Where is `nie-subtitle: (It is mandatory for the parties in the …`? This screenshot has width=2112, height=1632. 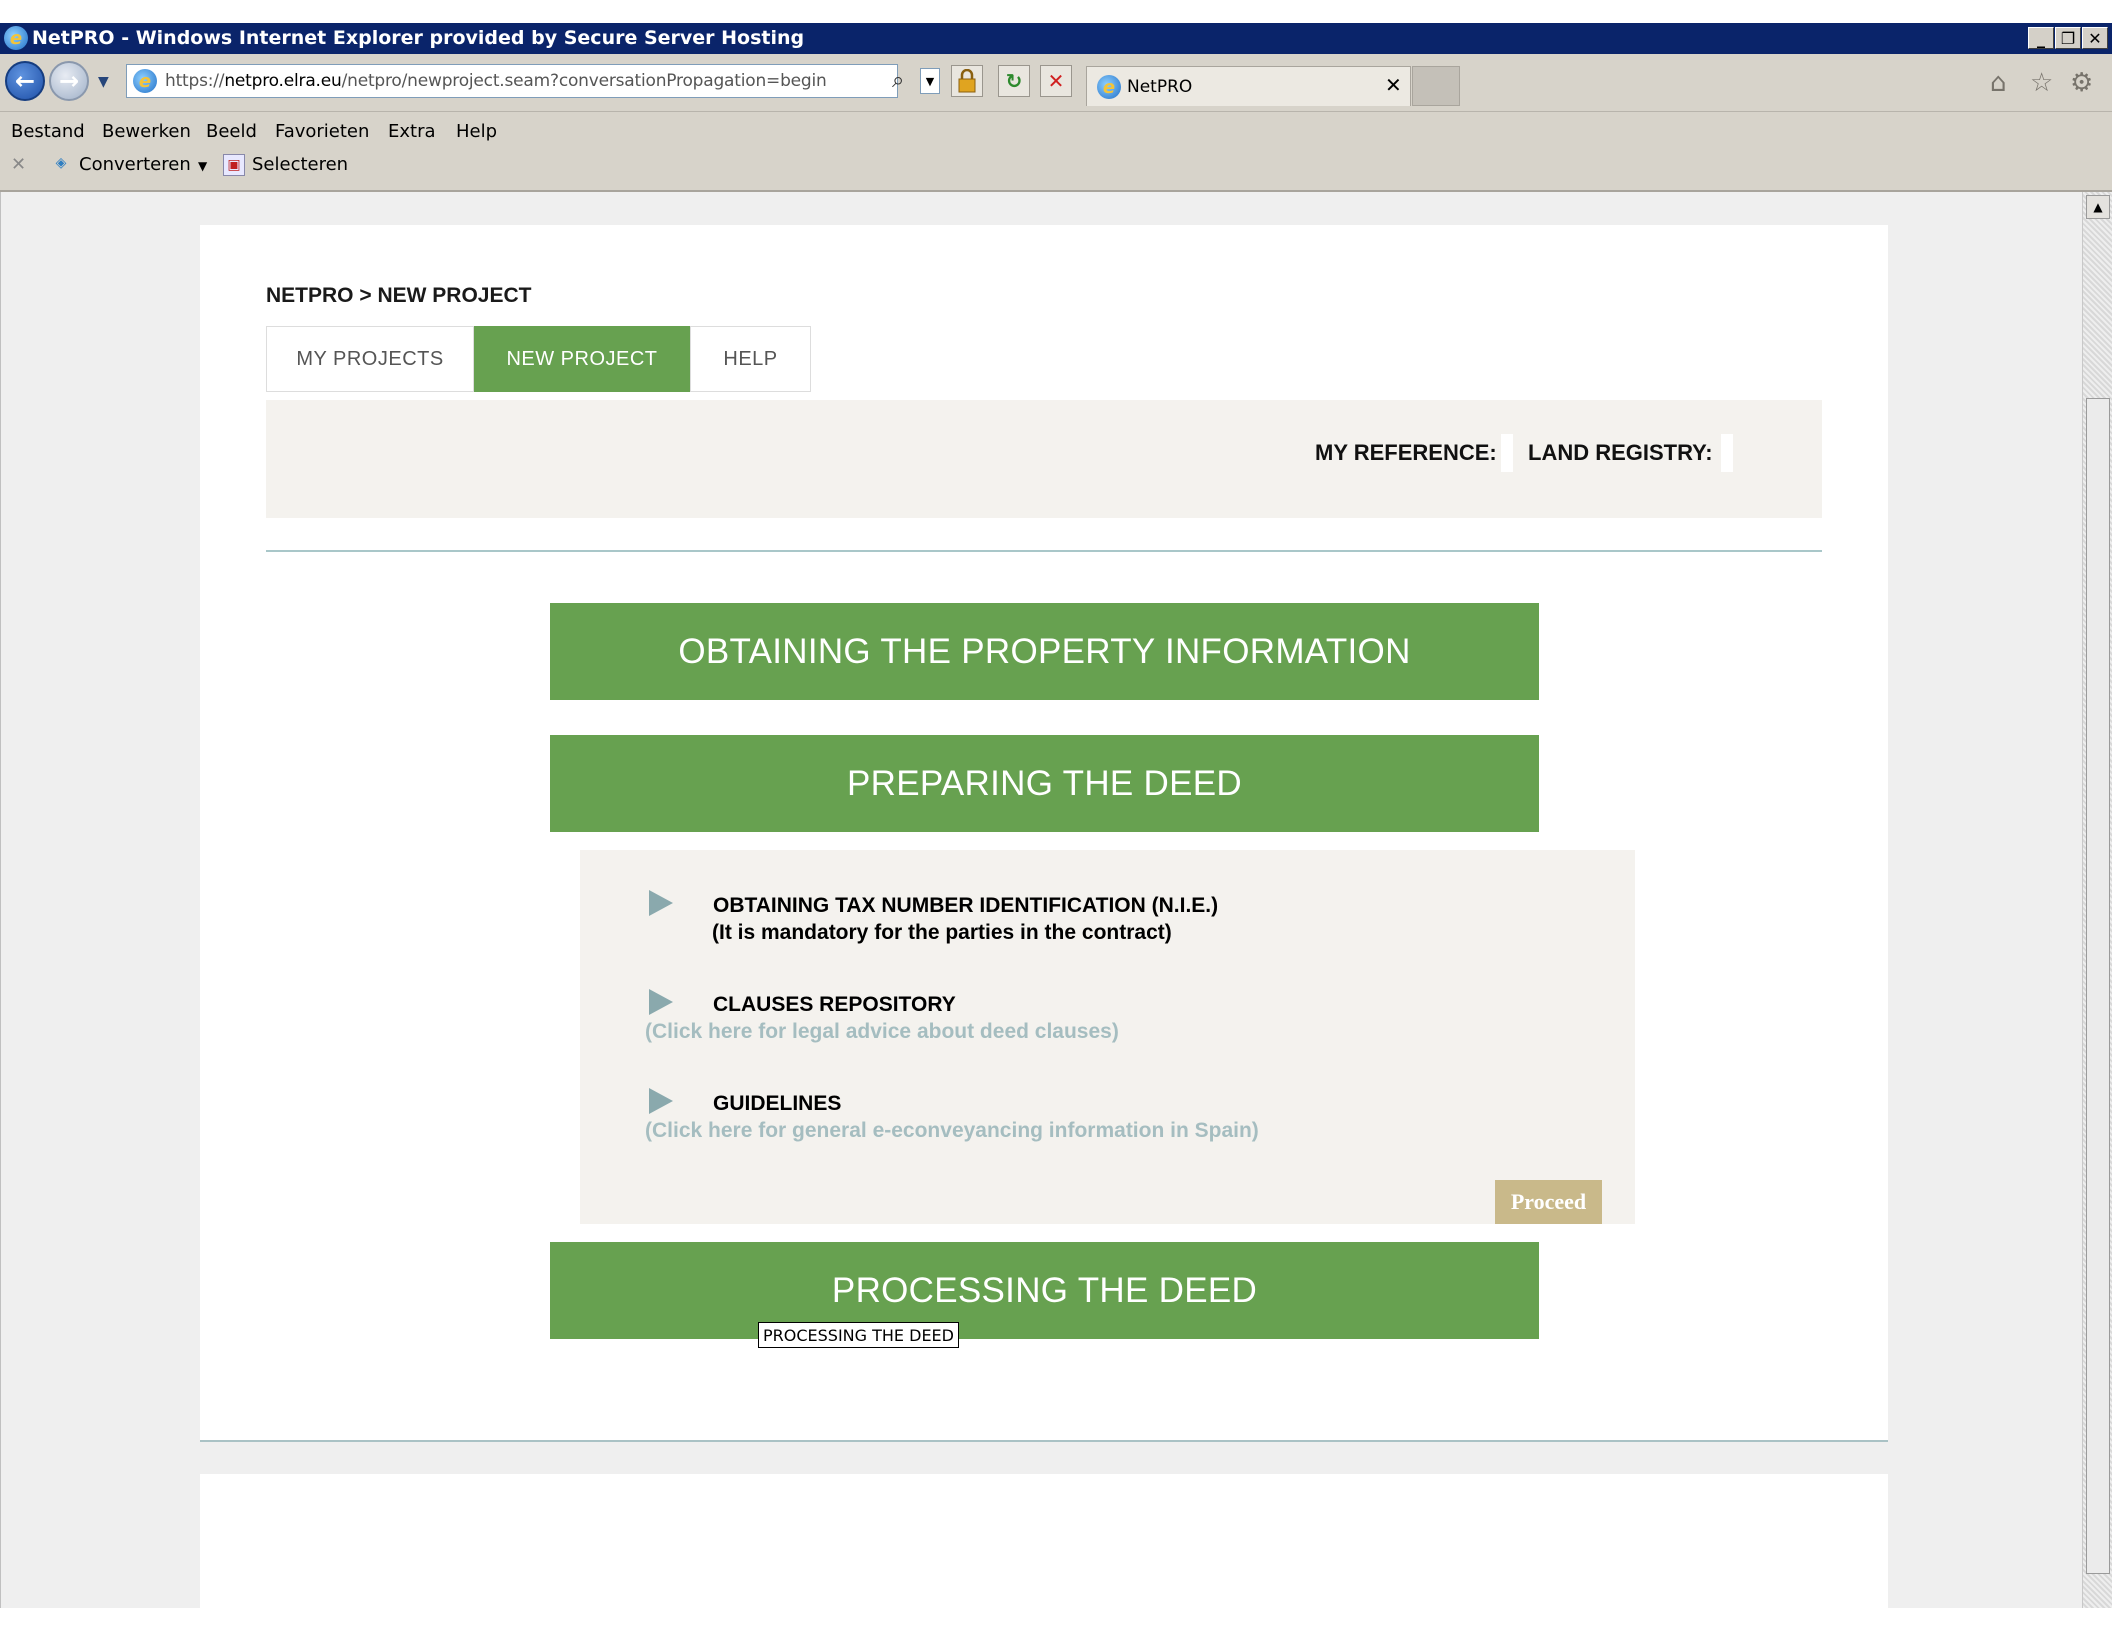 nie-subtitle: (It is mandatory for the parties in the … is located at coordinates (942, 932).